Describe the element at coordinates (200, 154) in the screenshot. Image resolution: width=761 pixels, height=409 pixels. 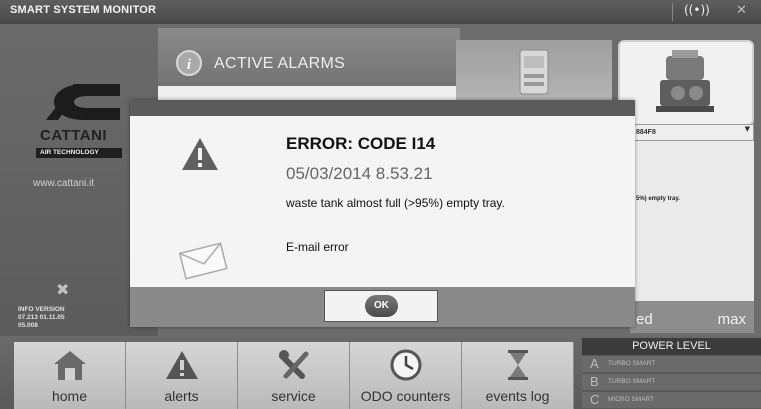
I see `warning-icon` at that location.